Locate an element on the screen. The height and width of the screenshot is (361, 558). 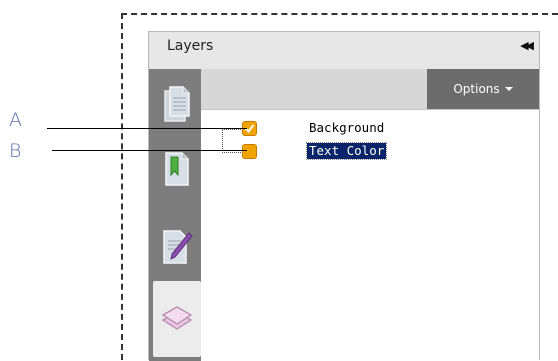
sidebar-item-bookmarks is located at coordinates (177, 169).